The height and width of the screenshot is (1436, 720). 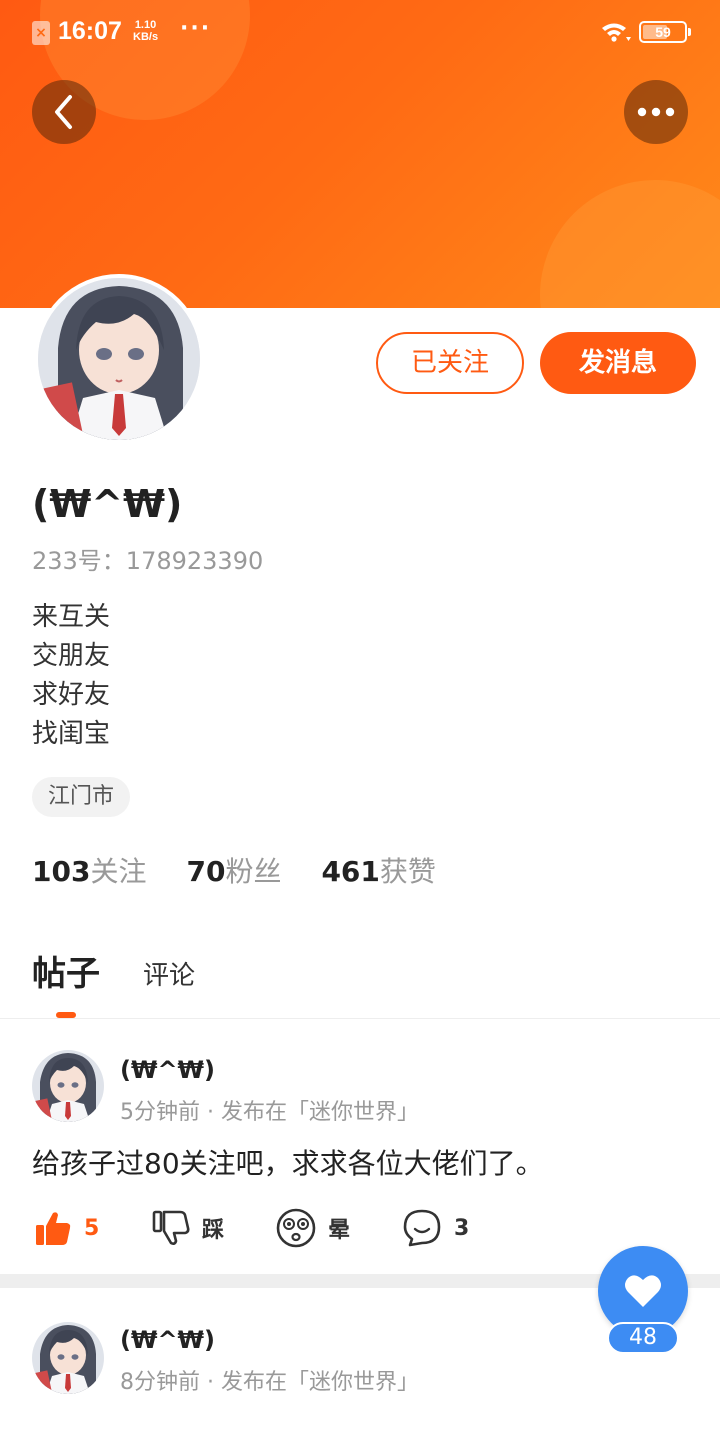 I want to click on stat-likes: 461获赞, so click(x=378, y=870).